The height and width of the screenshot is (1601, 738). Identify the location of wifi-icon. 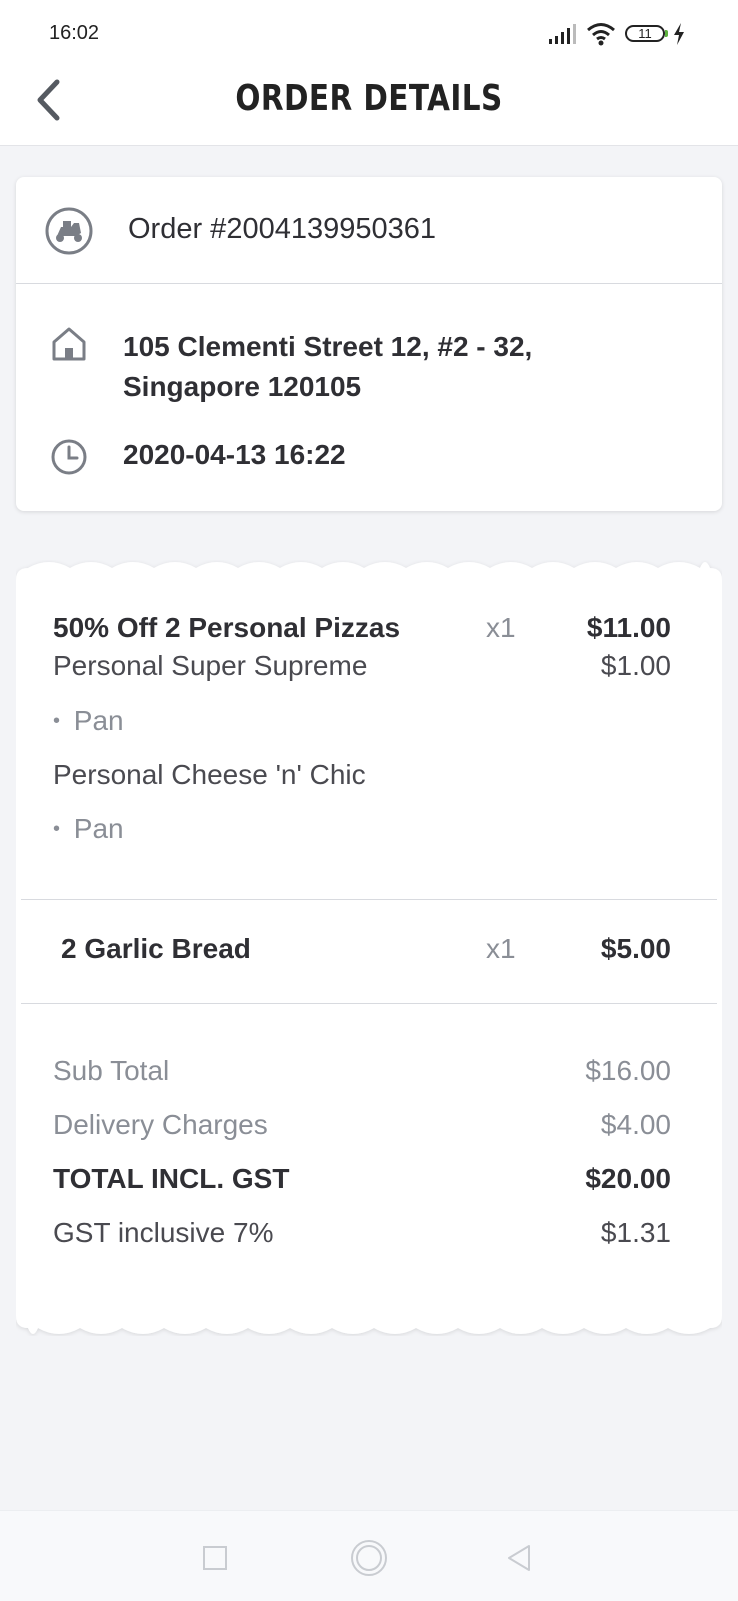
(601, 34).